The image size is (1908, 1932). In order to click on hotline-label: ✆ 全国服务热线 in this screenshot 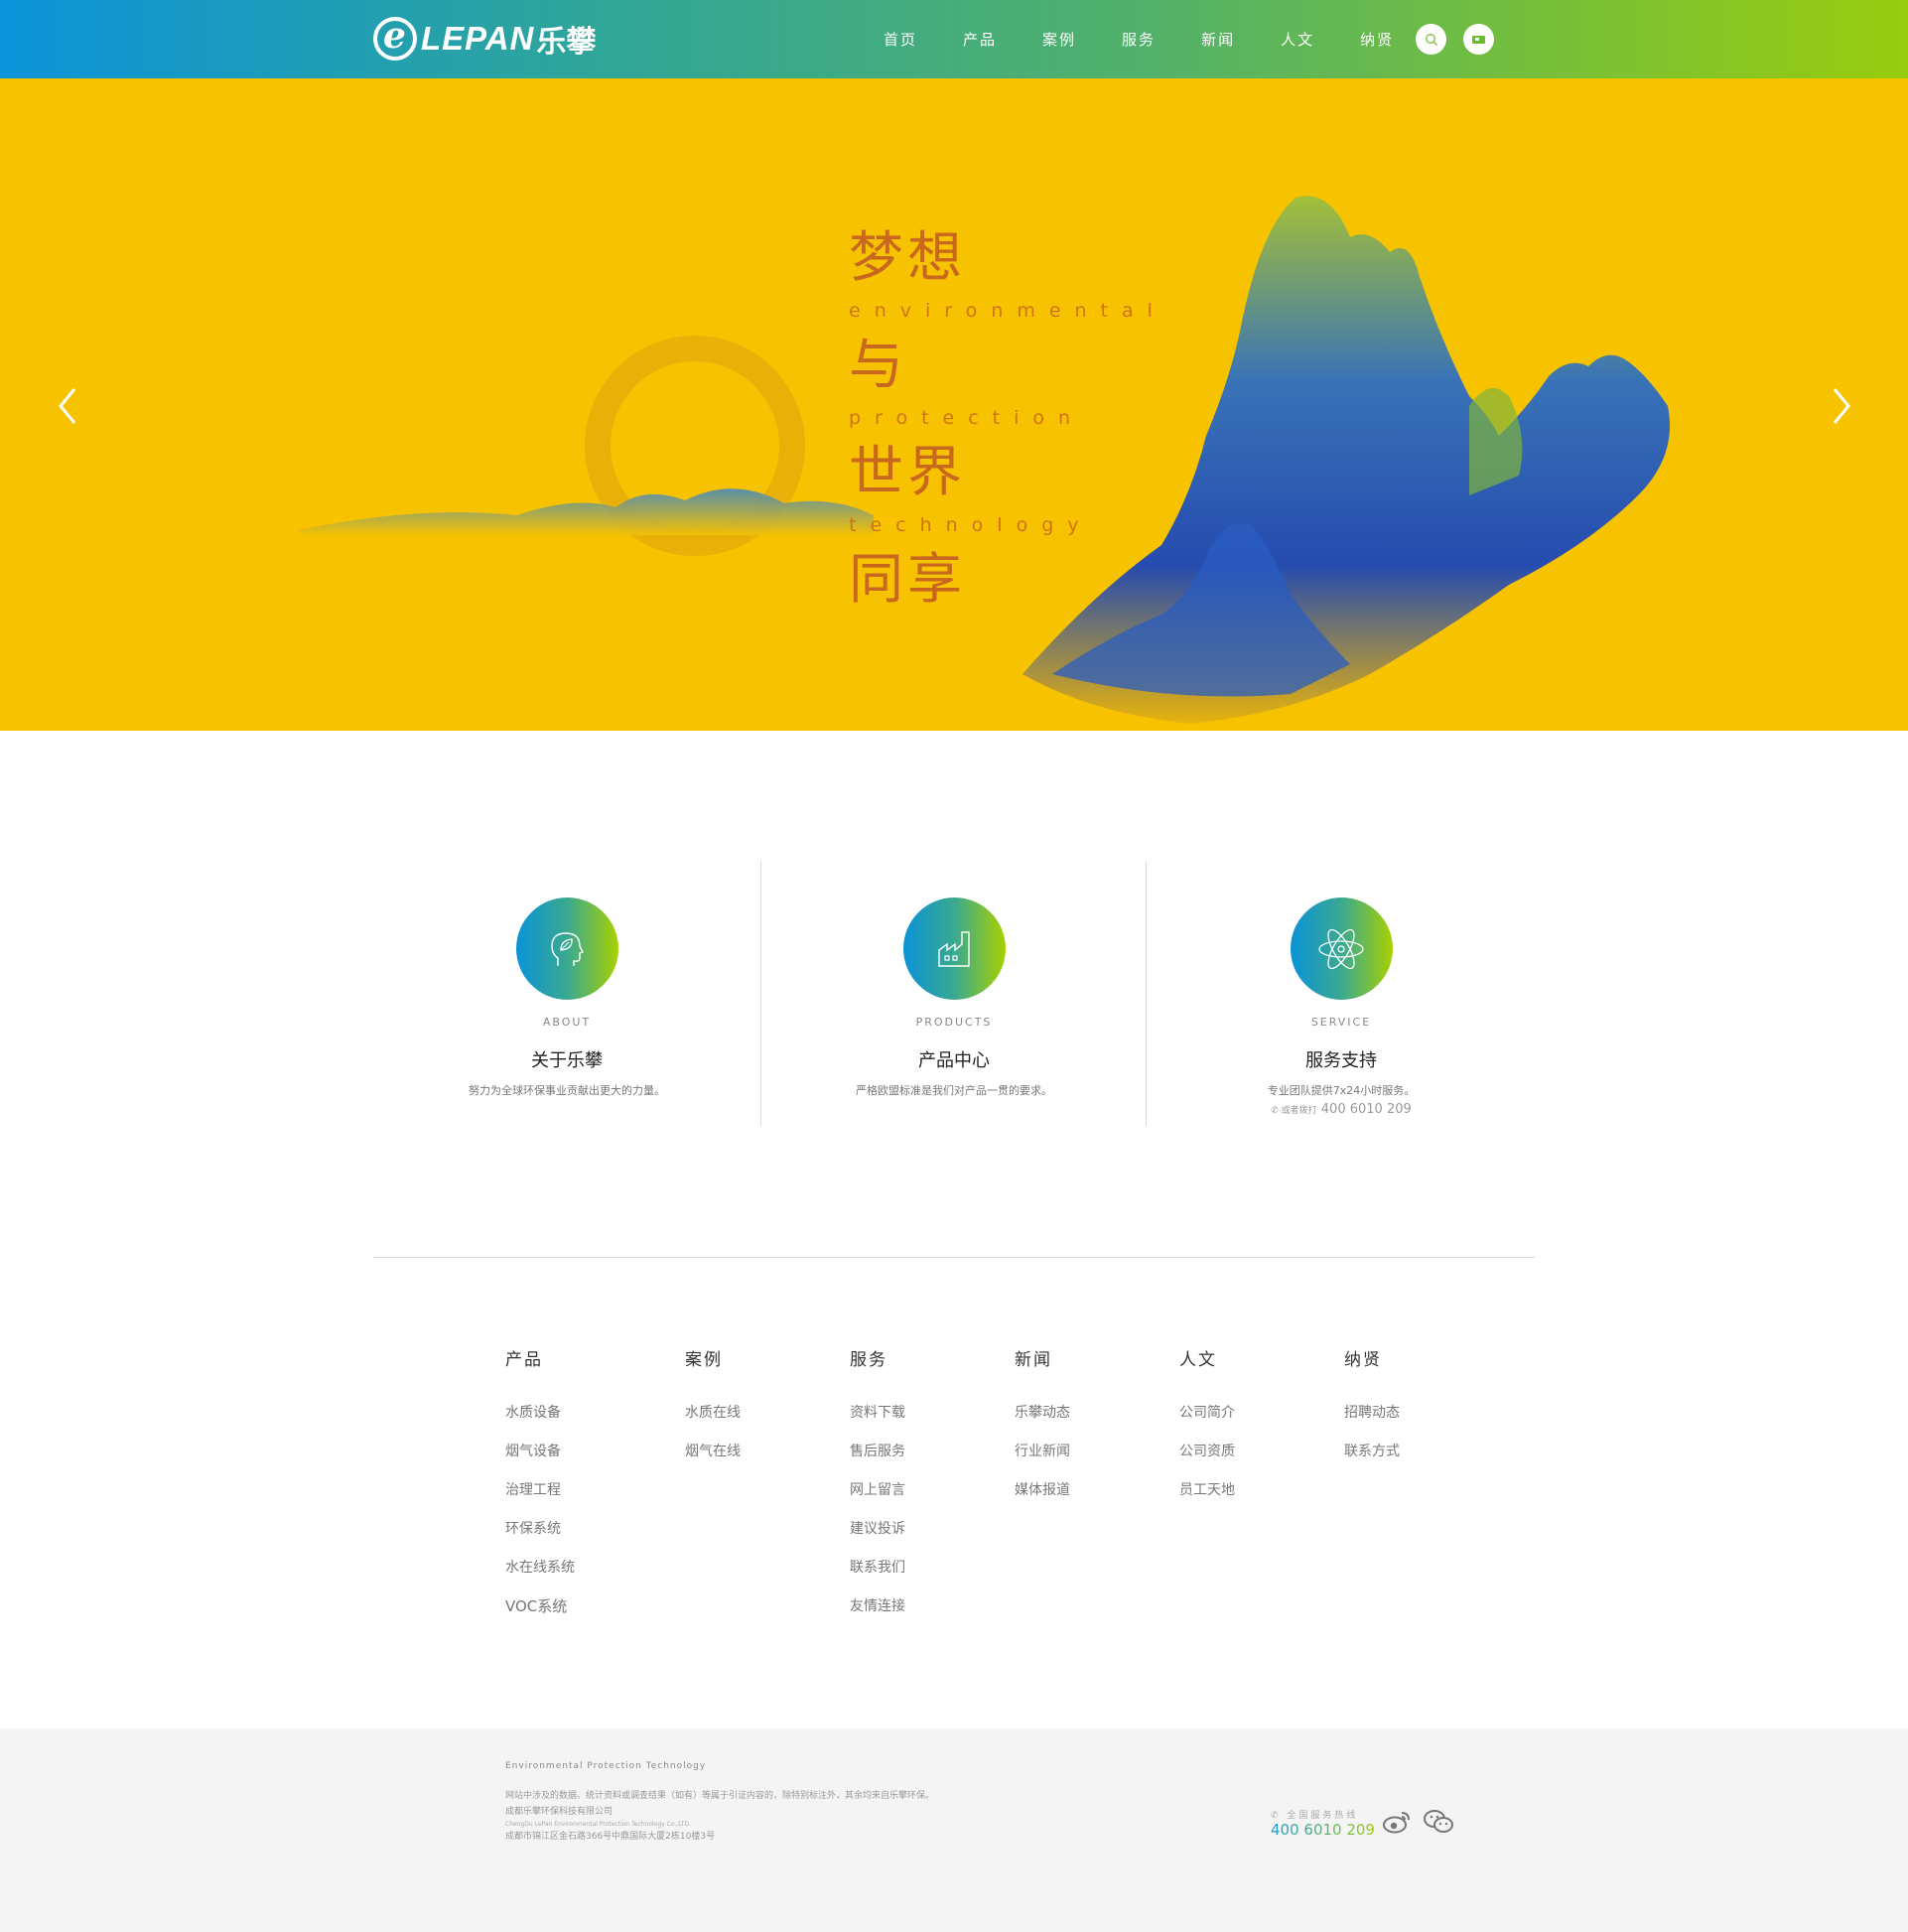, I will do `click(1323, 1815)`.